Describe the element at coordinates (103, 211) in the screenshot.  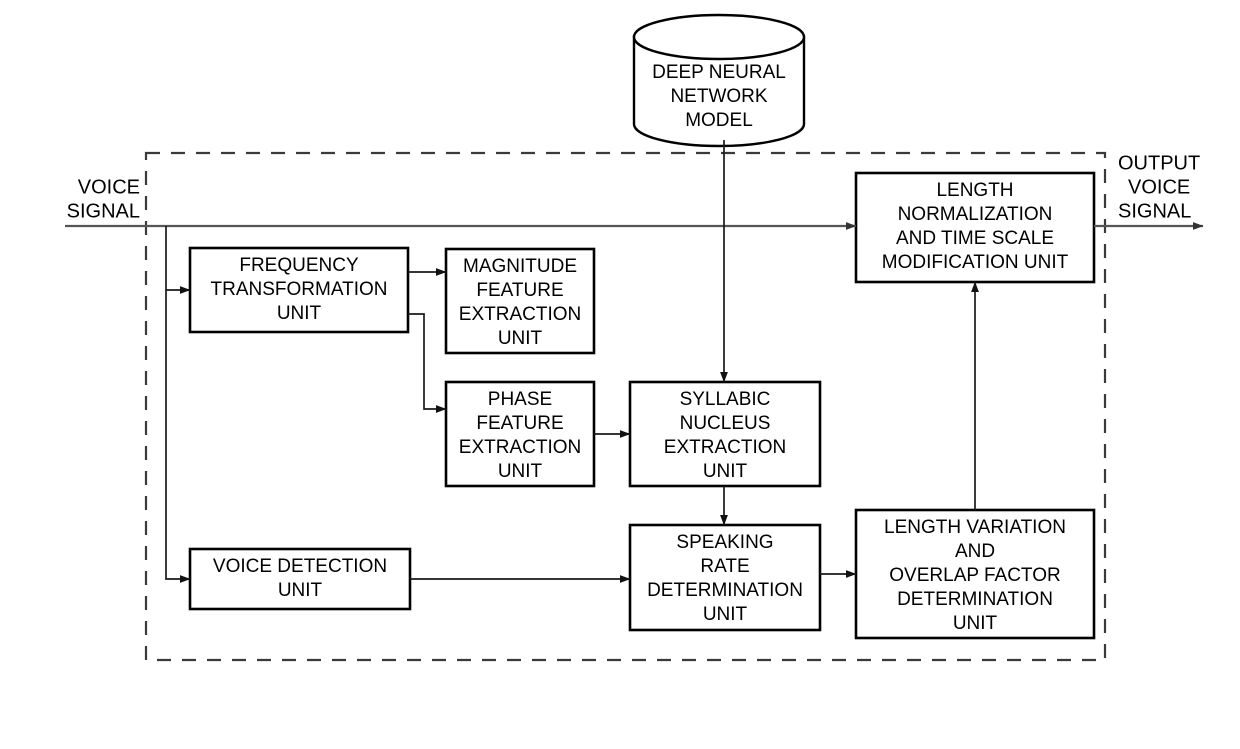
I see `voice-signal-input-line-2: SIGNAL` at that location.